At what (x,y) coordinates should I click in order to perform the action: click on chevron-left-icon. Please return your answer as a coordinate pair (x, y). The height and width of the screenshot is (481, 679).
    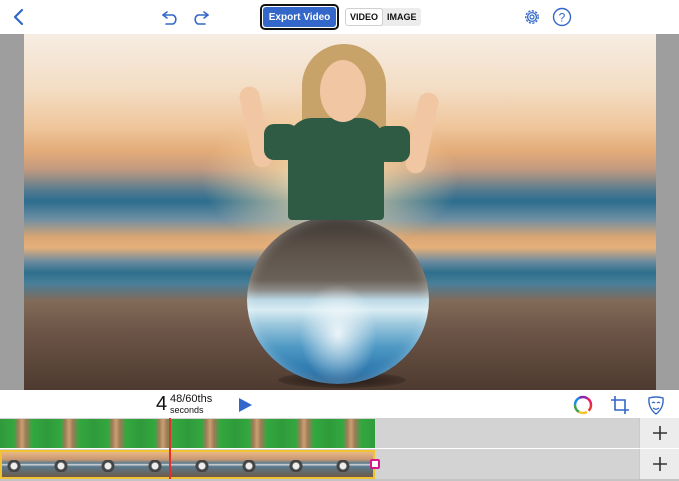
    Looking at the image, I should click on (18, 17).